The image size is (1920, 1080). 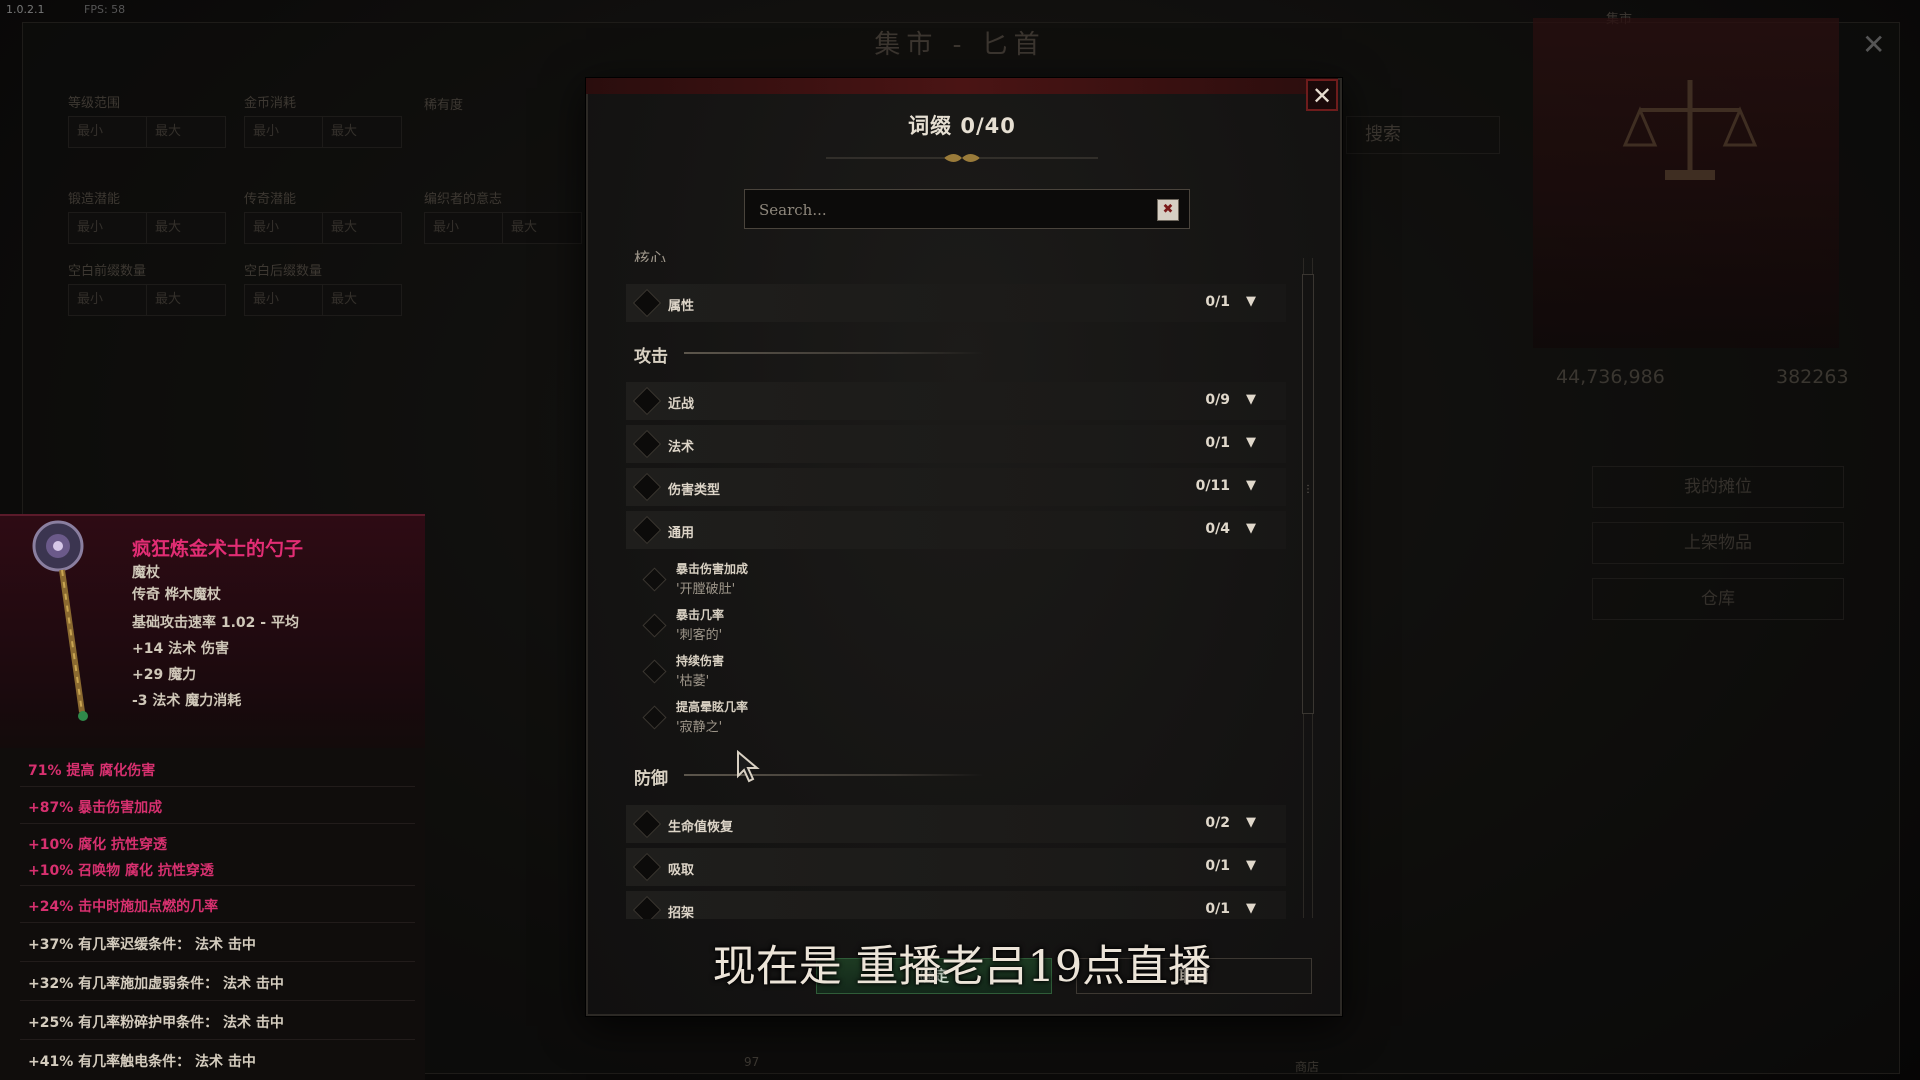 I want to click on affix-category-row-expanded: 通用 0/4 ▼, so click(x=956, y=530).